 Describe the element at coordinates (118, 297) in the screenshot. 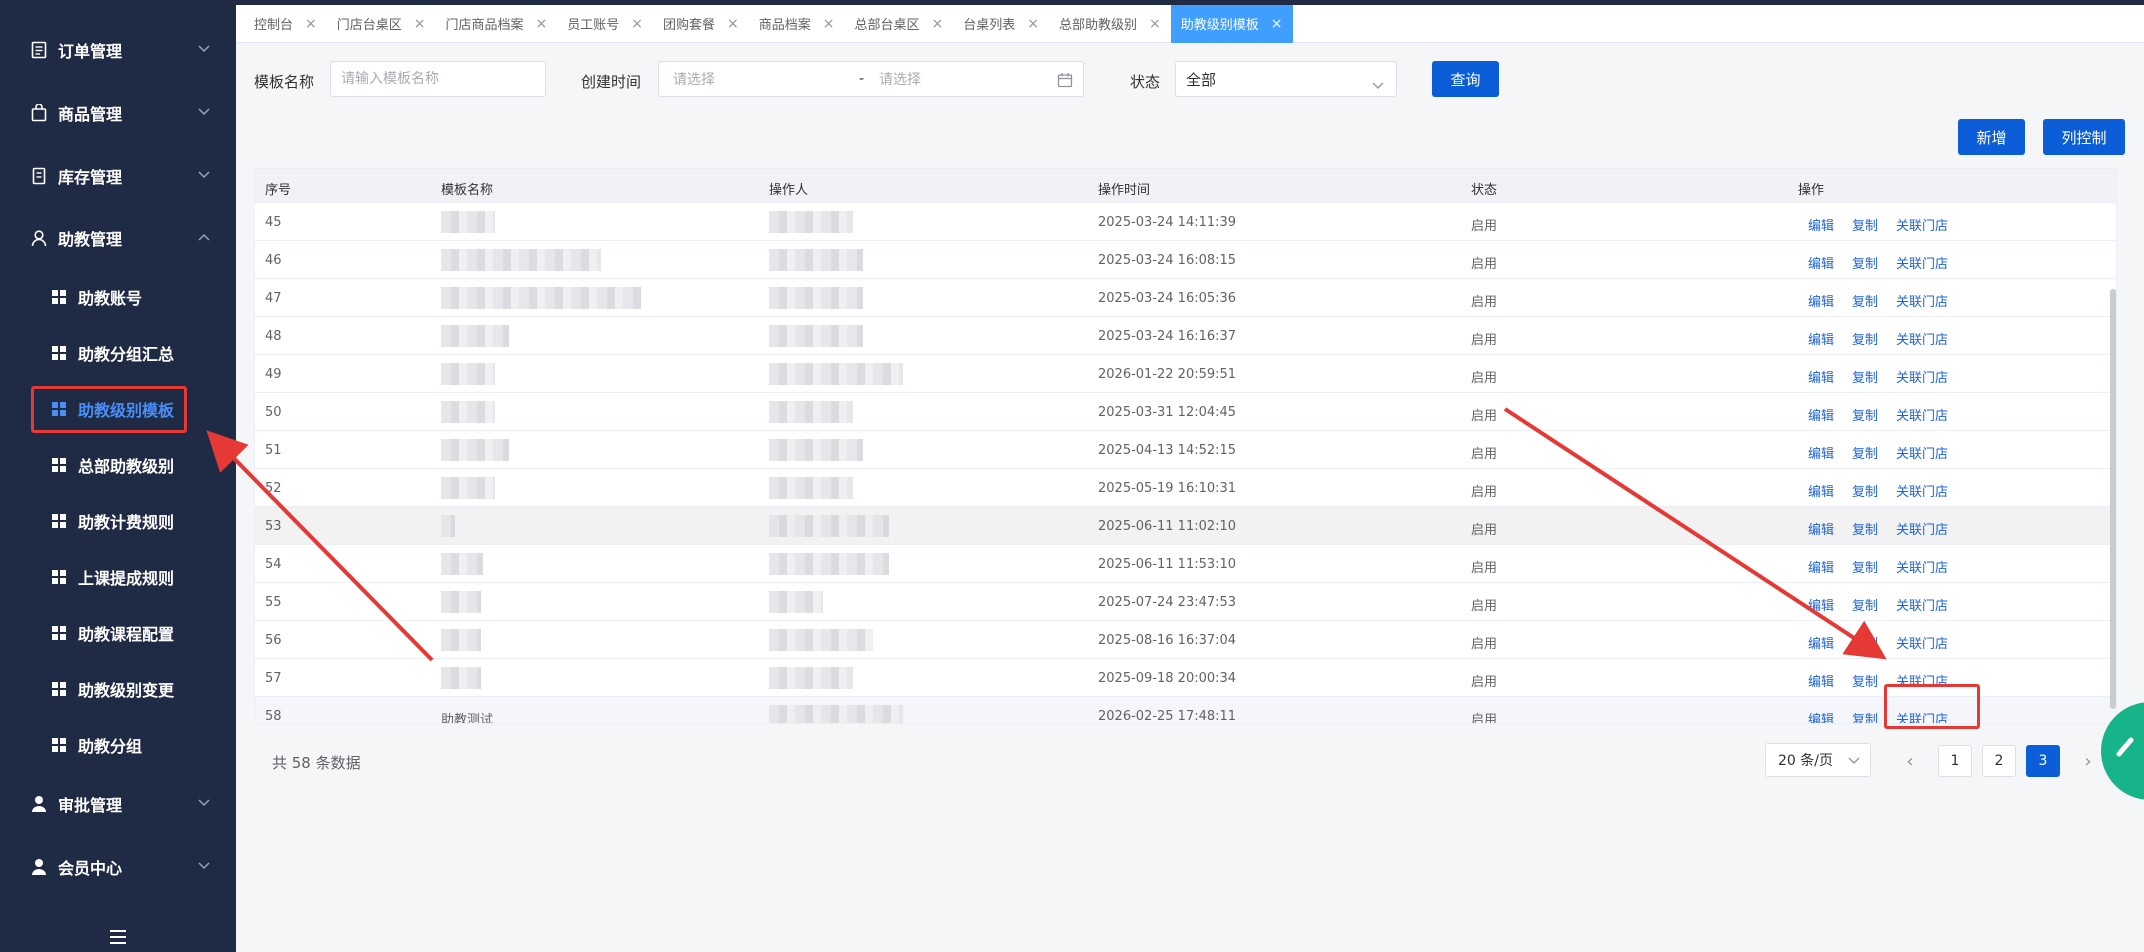

I see `sidebar-item-assistant-account: 助教账号` at that location.